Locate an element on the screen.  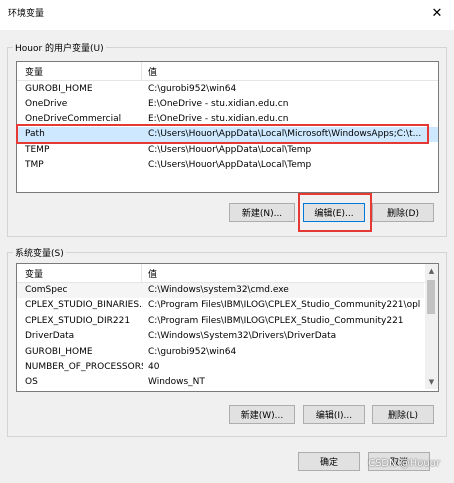
var-value: Windows_NT is located at coordinates (176, 382).